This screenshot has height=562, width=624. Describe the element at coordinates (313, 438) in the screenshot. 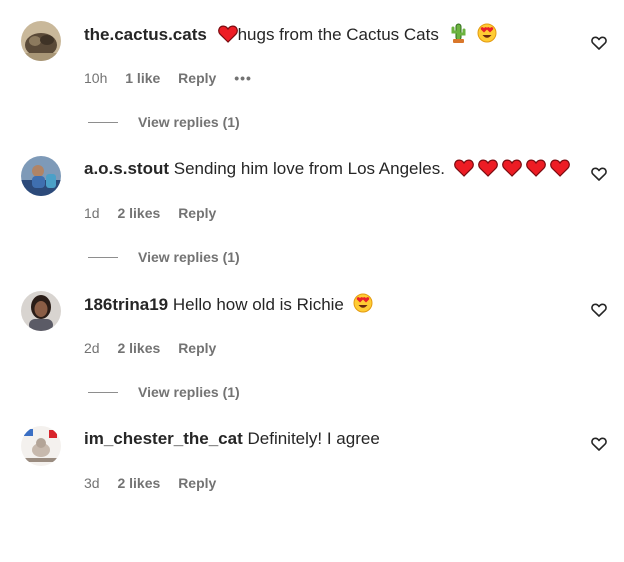

I see `comment-body: Definitely! I agree` at that location.